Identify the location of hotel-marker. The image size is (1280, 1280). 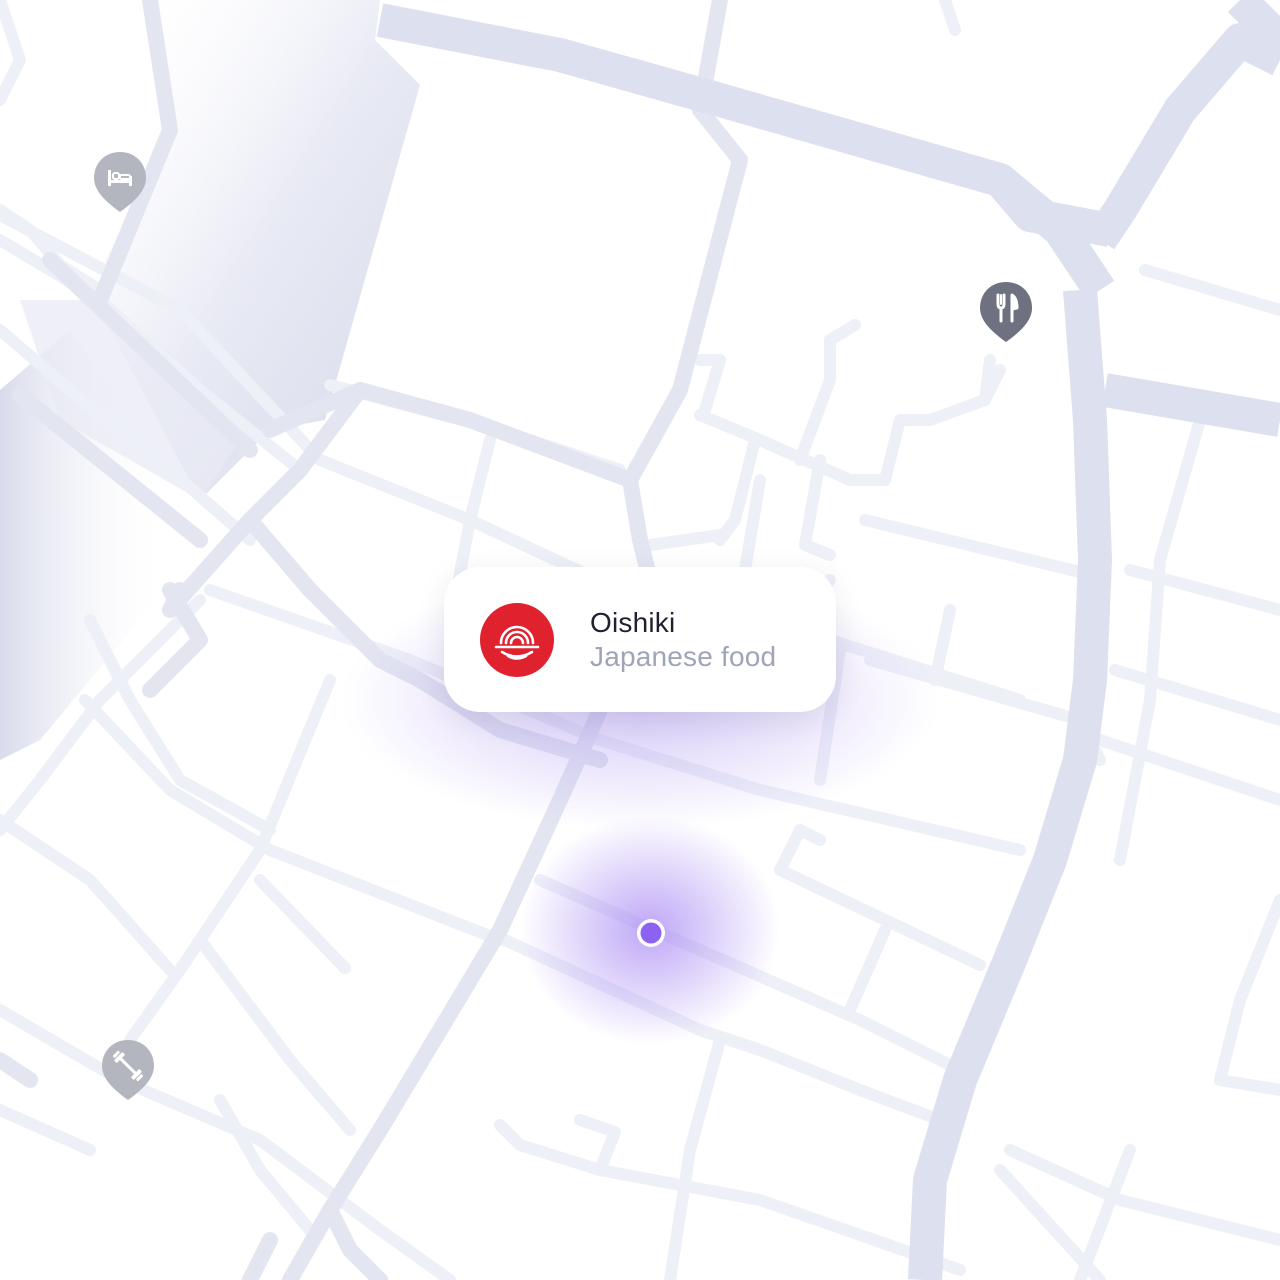
(120, 181).